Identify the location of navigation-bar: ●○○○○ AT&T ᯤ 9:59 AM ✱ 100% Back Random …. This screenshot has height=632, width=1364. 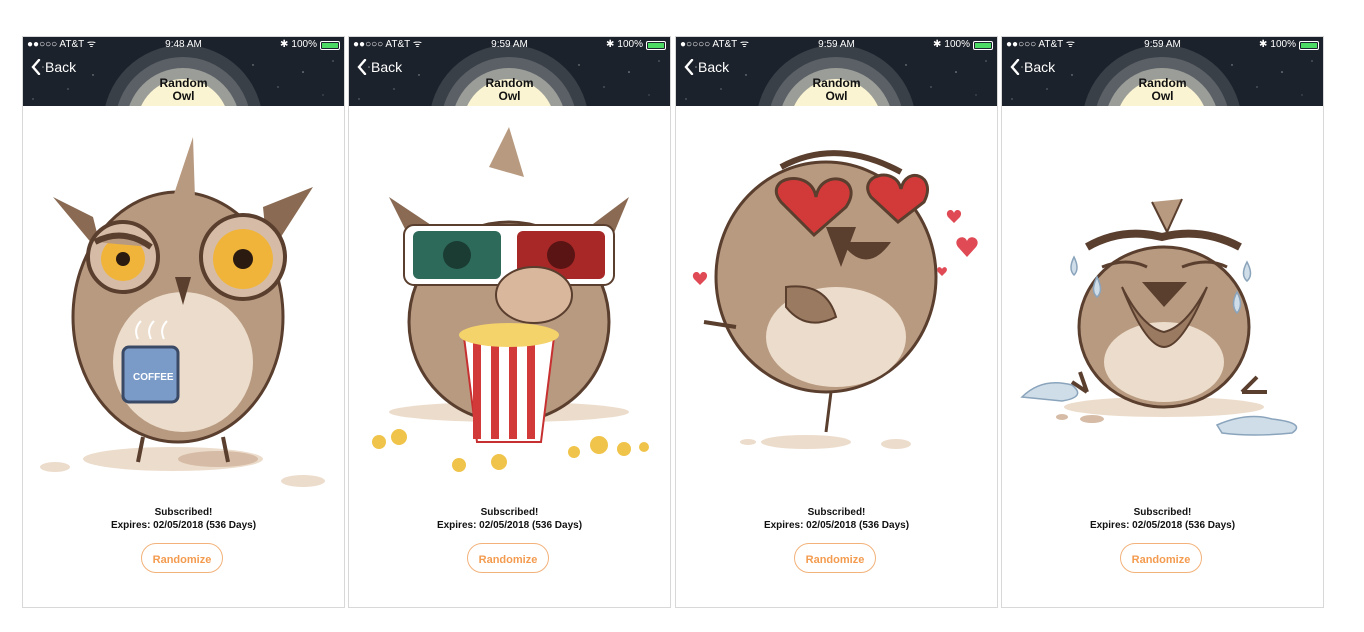
(836, 71).